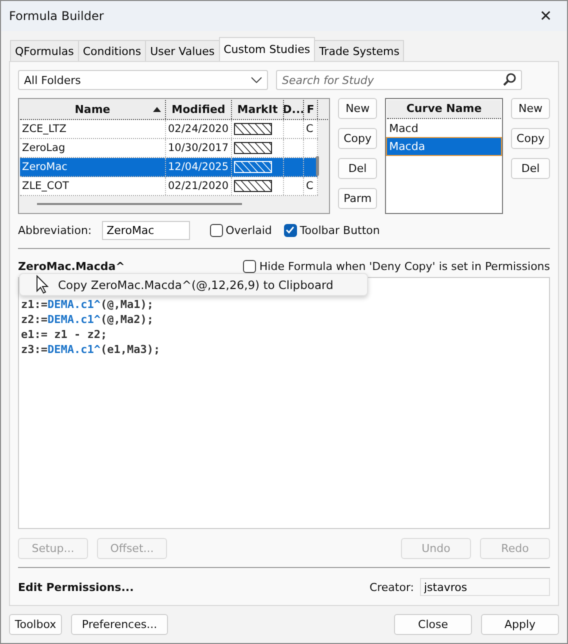  Describe the element at coordinates (87, 319) in the screenshot. I see `code-line: z2:=DEMA.c1^(@,Ma2);` at that location.